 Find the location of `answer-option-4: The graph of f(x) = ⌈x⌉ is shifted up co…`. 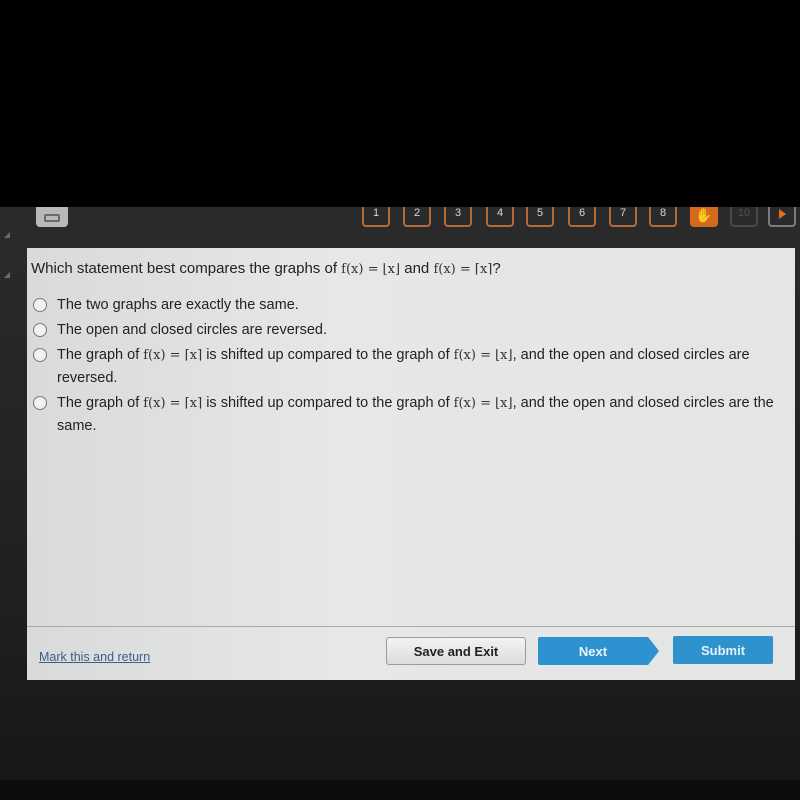

answer-option-4: The graph of f(x) = ⌈x⌉ is shifted up co… is located at coordinates (413, 415).